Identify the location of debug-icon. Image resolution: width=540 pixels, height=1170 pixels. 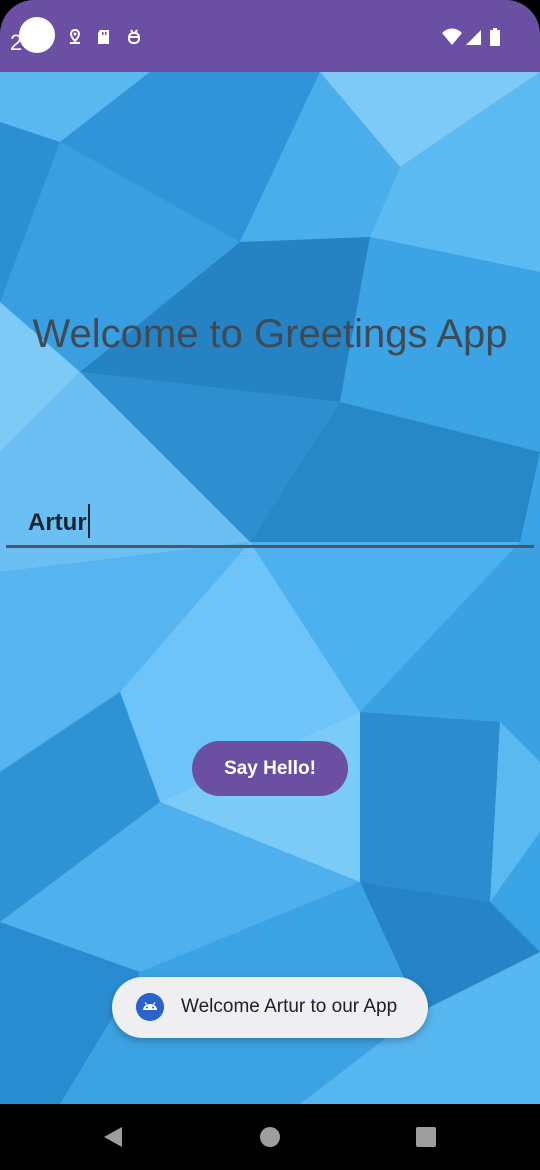
(134, 36).